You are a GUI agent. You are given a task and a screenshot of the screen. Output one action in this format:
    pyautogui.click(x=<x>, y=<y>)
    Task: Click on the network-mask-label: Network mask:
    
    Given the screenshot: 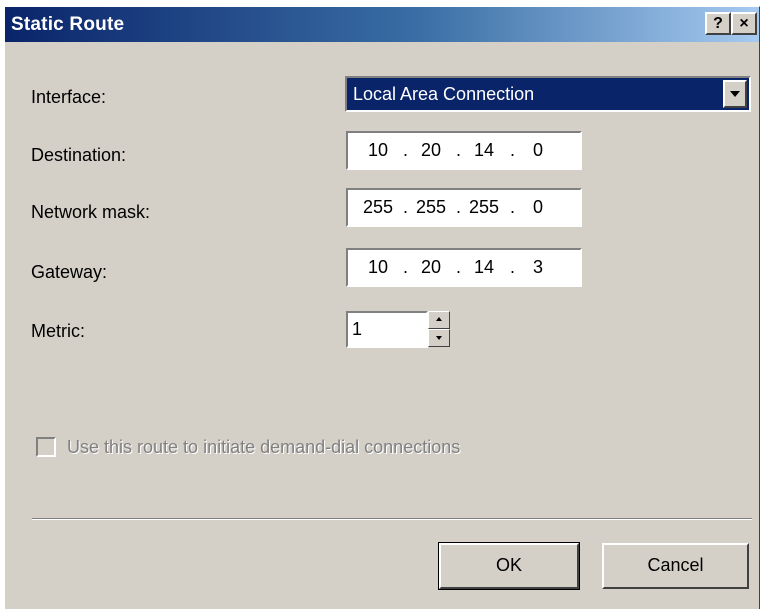 What is the action you would take?
    pyautogui.click(x=91, y=212)
    